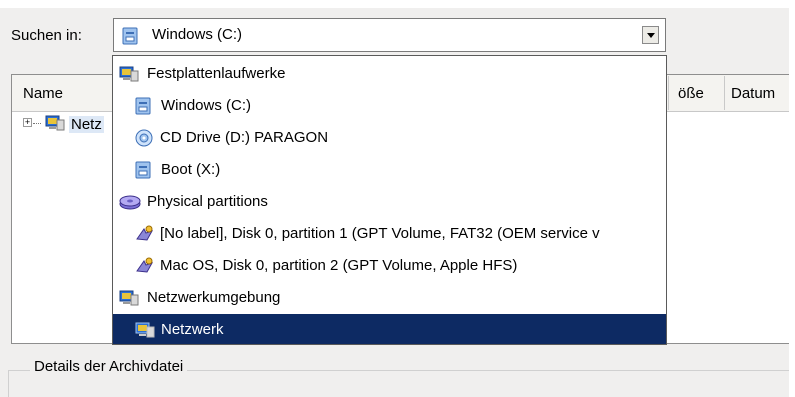  I want to click on look-in-combobox: Windows (C:), so click(389, 35).